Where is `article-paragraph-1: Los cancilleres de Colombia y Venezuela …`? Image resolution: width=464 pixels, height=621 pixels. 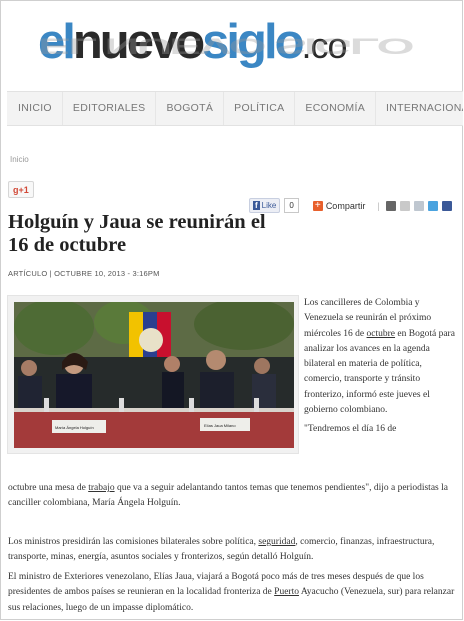 article-paragraph-1: Los cancilleres de Colombia y Venezuela … is located at coordinates (380, 367).